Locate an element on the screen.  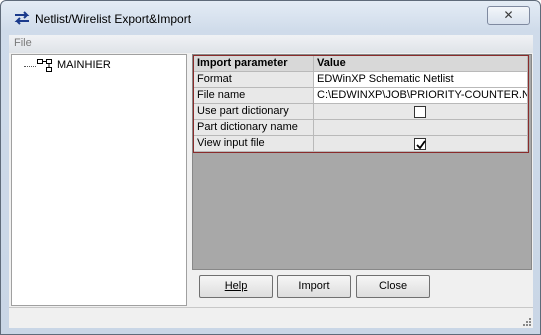
import-button: Import is located at coordinates (314, 286).